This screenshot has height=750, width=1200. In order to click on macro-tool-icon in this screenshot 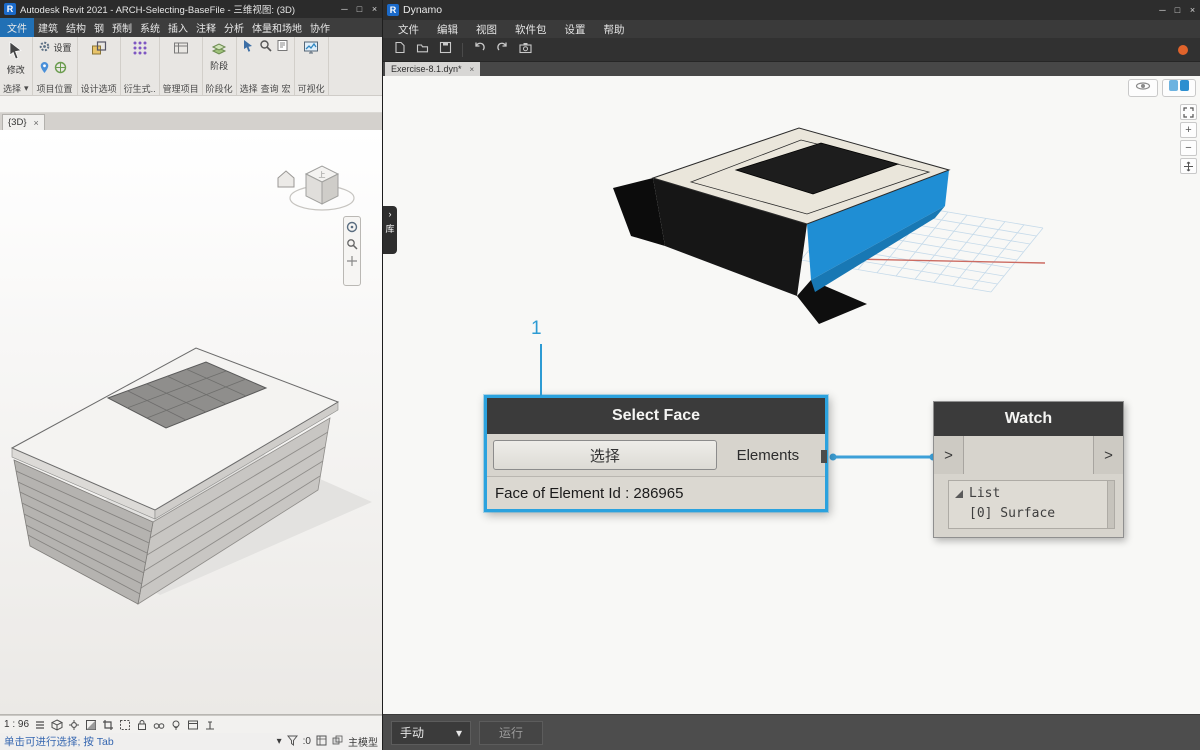, I will do `click(282, 48)`.